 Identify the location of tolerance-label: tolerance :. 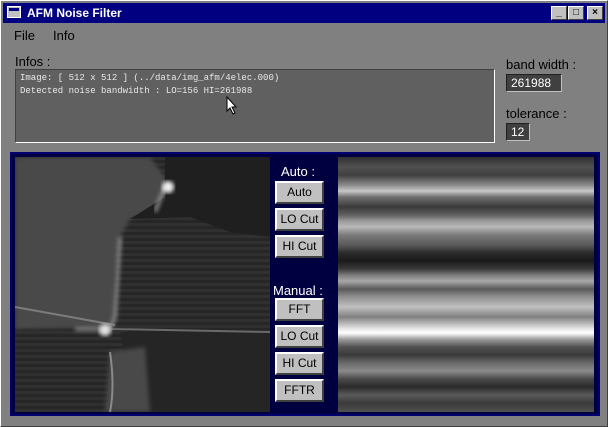
(536, 113).